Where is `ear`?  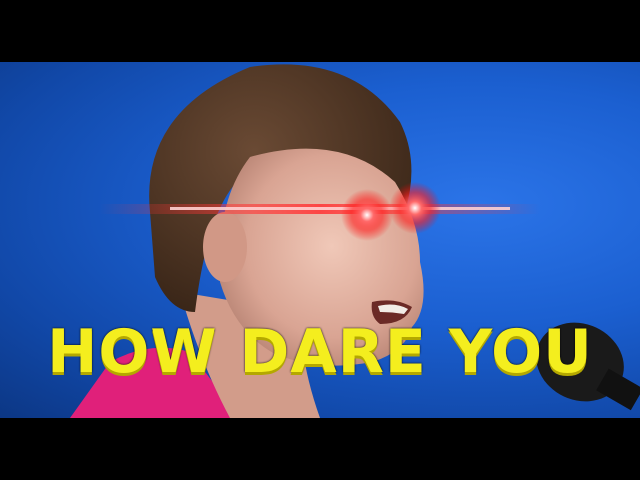
ear is located at coordinates (225, 247).